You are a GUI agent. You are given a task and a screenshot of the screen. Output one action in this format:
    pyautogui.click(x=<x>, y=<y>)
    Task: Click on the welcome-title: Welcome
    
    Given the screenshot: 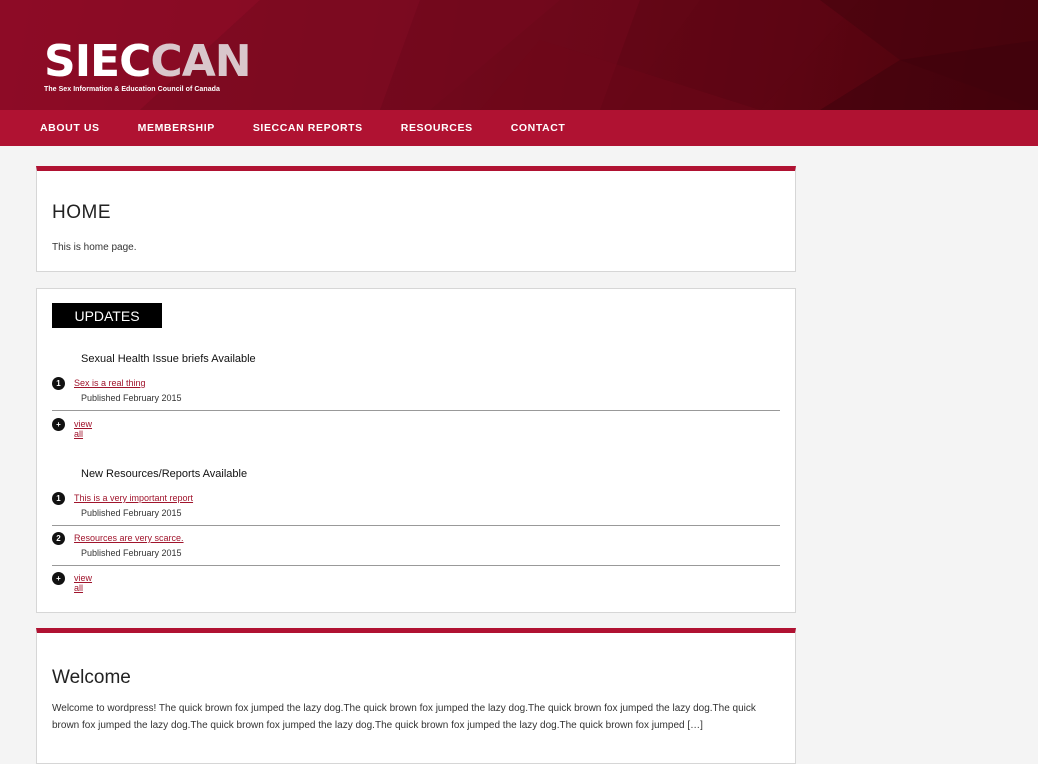 What is the action you would take?
    pyautogui.click(x=91, y=677)
    